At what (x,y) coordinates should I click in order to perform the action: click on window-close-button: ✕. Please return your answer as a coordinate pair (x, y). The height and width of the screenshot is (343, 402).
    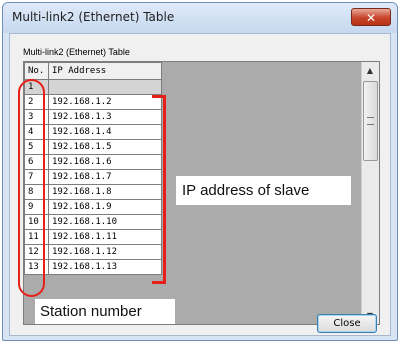
    Looking at the image, I should click on (371, 17).